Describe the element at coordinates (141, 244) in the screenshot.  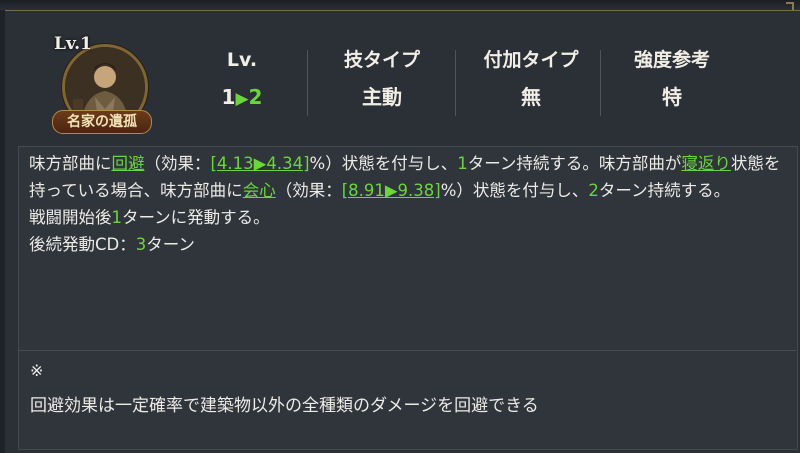
I see `cooldown-count: 3` at that location.